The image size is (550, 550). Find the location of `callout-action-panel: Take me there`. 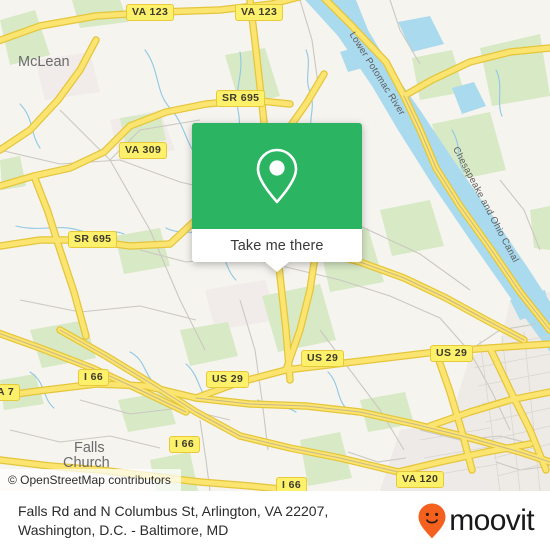

callout-action-panel: Take me there is located at coordinates (277, 250).